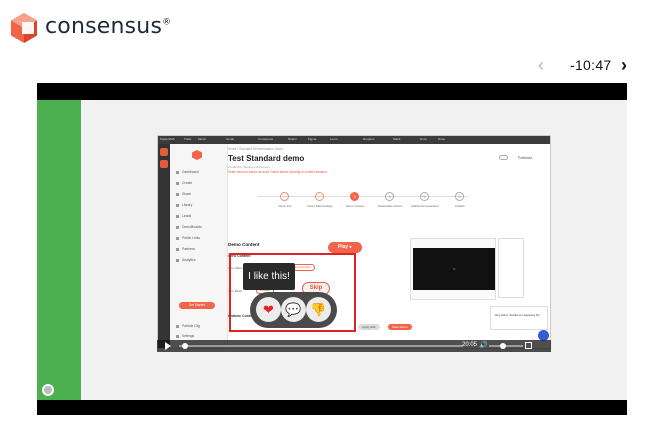  Describe the element at coordinates (400, 327) in the screenshot. I see `save-demo-button: Save Demo` at that location.